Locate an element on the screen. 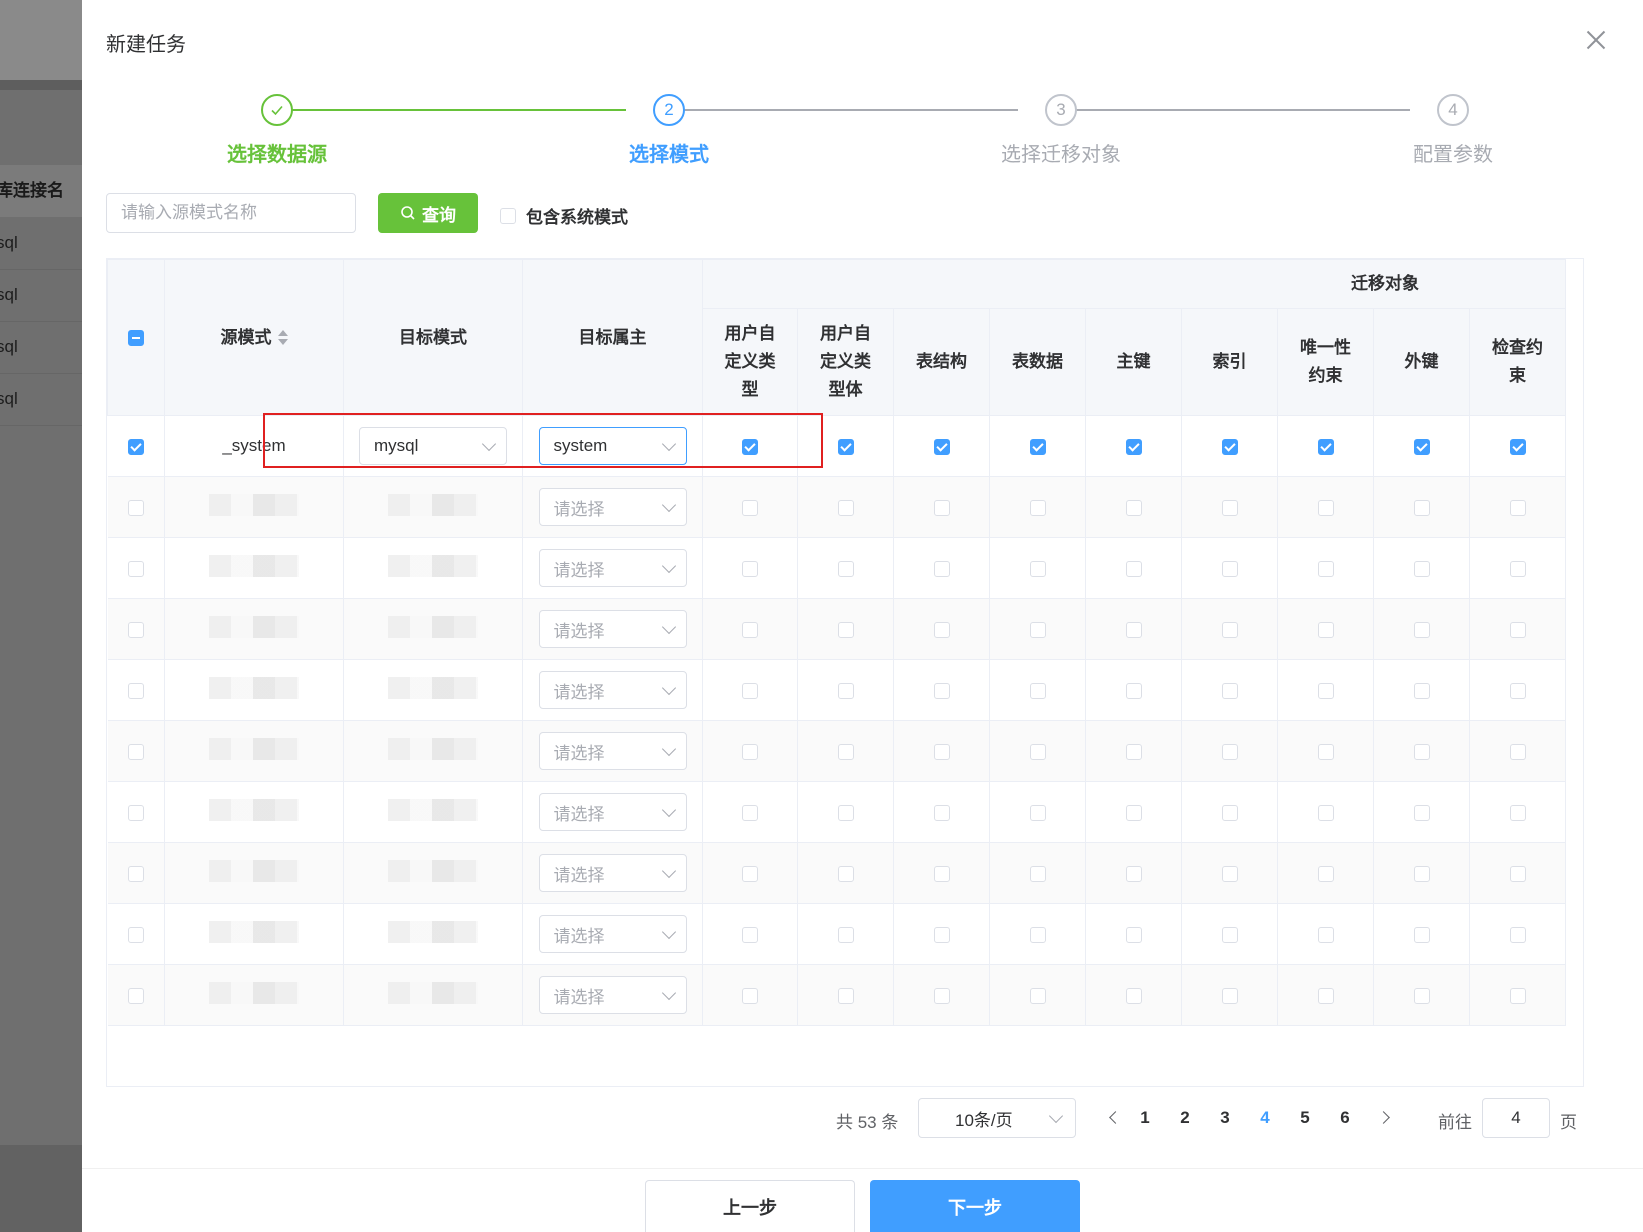 This screenshot has height=1232, width=1643. page-2: 2 is located at coordinates (1185, 1118).